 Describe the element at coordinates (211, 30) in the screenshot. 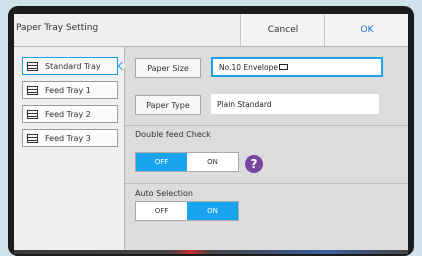

I see `title-bar: Paper Tray Setting Cancel OK` at that location.